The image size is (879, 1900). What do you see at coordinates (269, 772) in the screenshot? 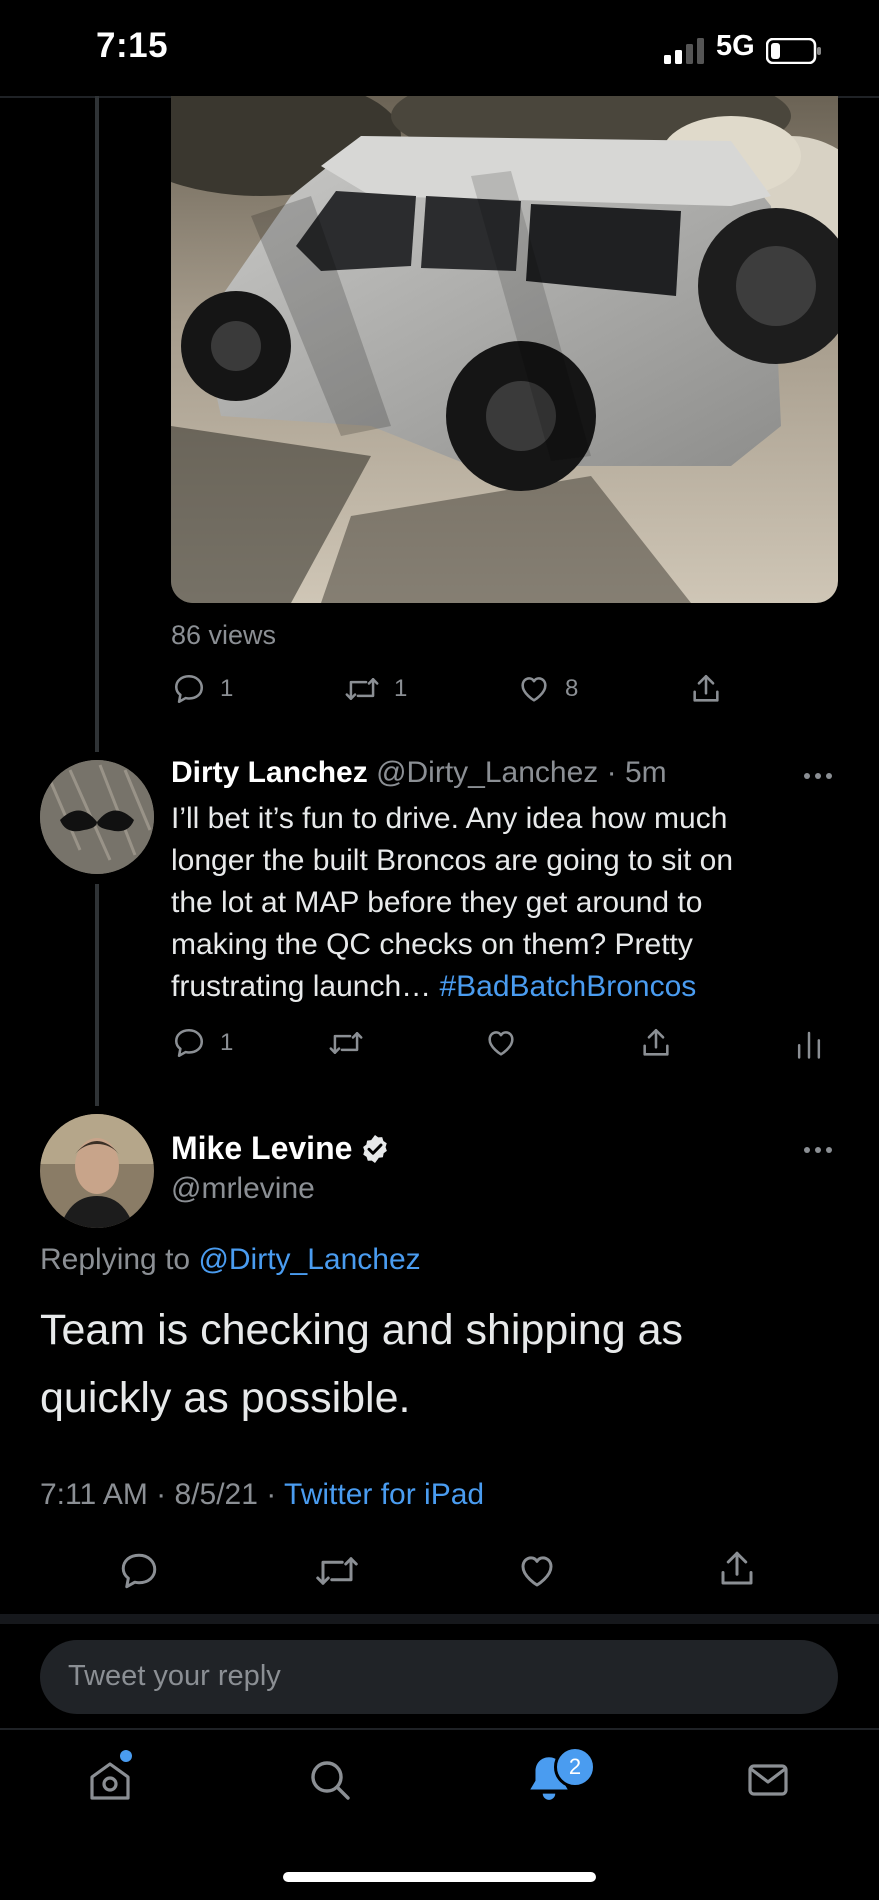
I see `reply-display-name: Dirty Lanchez` at bounding box center [269, 772].